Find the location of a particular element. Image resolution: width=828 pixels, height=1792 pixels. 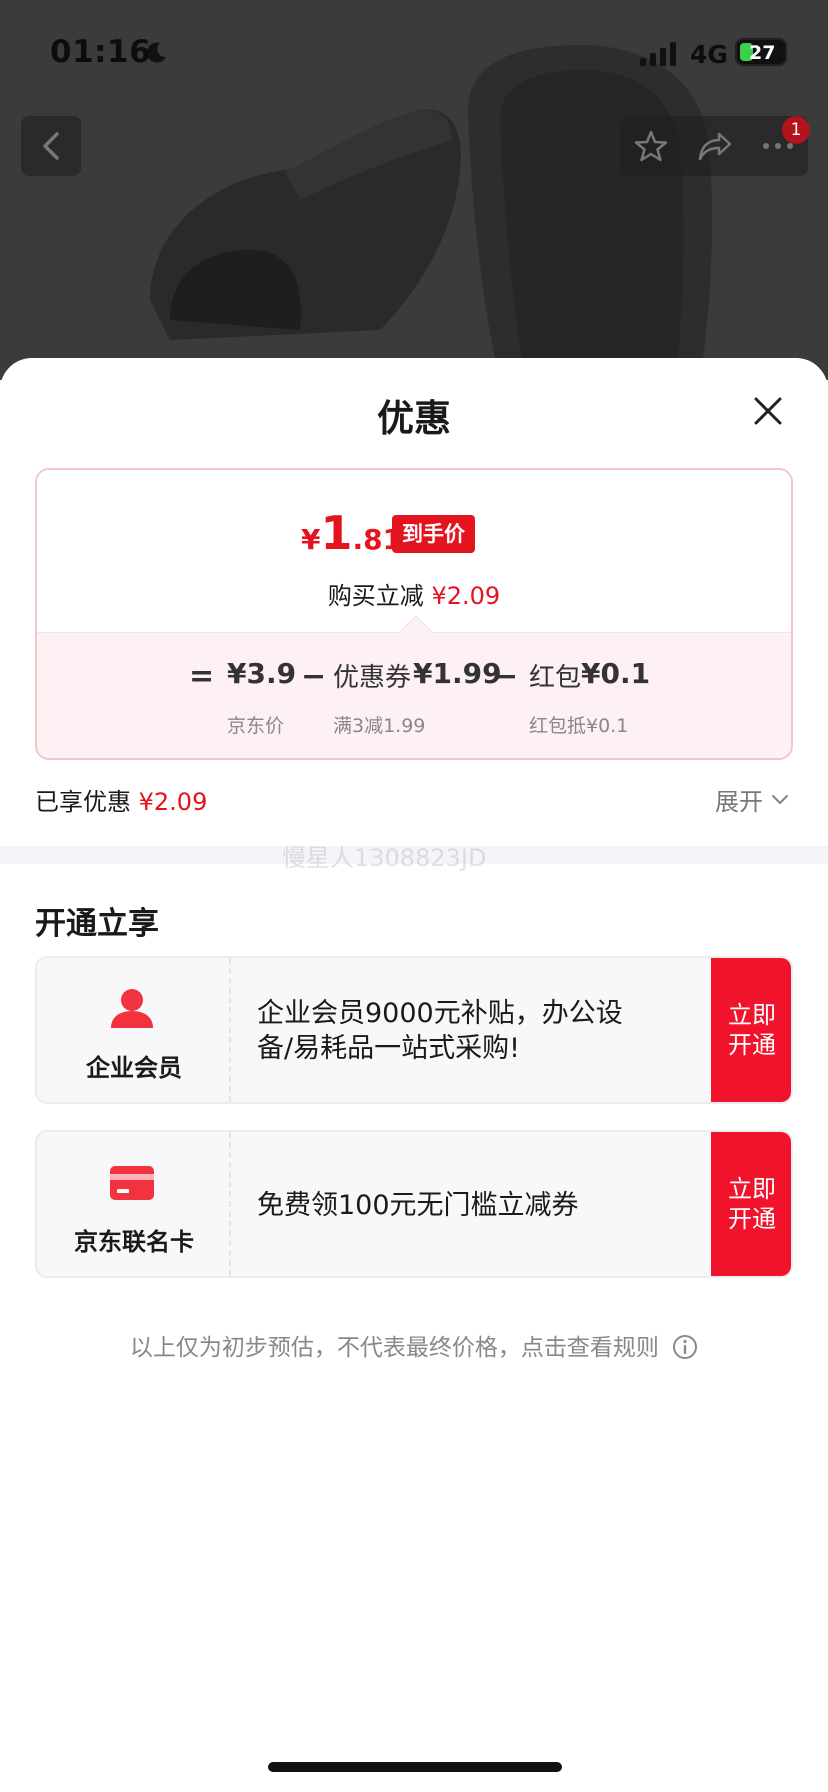

network-type: 4G is located at coordinates (709, 54).